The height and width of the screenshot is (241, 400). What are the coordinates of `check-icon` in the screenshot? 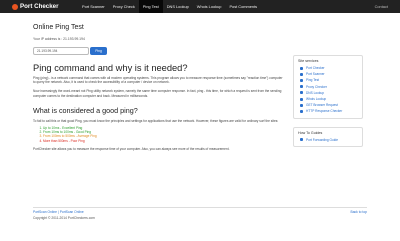 It's located at (301, 68).